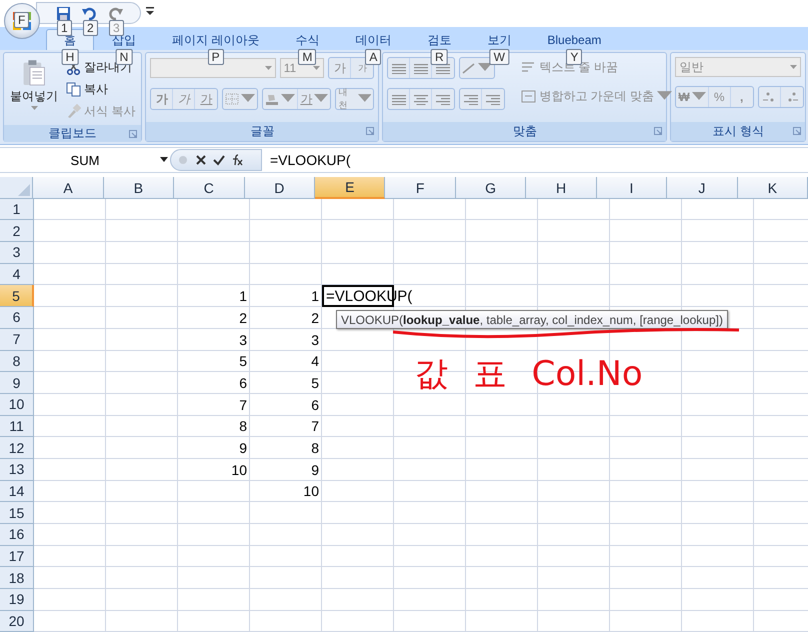 Image resolution: width=808 pixels, height=632 pixels. I want to click on keytip-tooltip: H, so click(70, 57).